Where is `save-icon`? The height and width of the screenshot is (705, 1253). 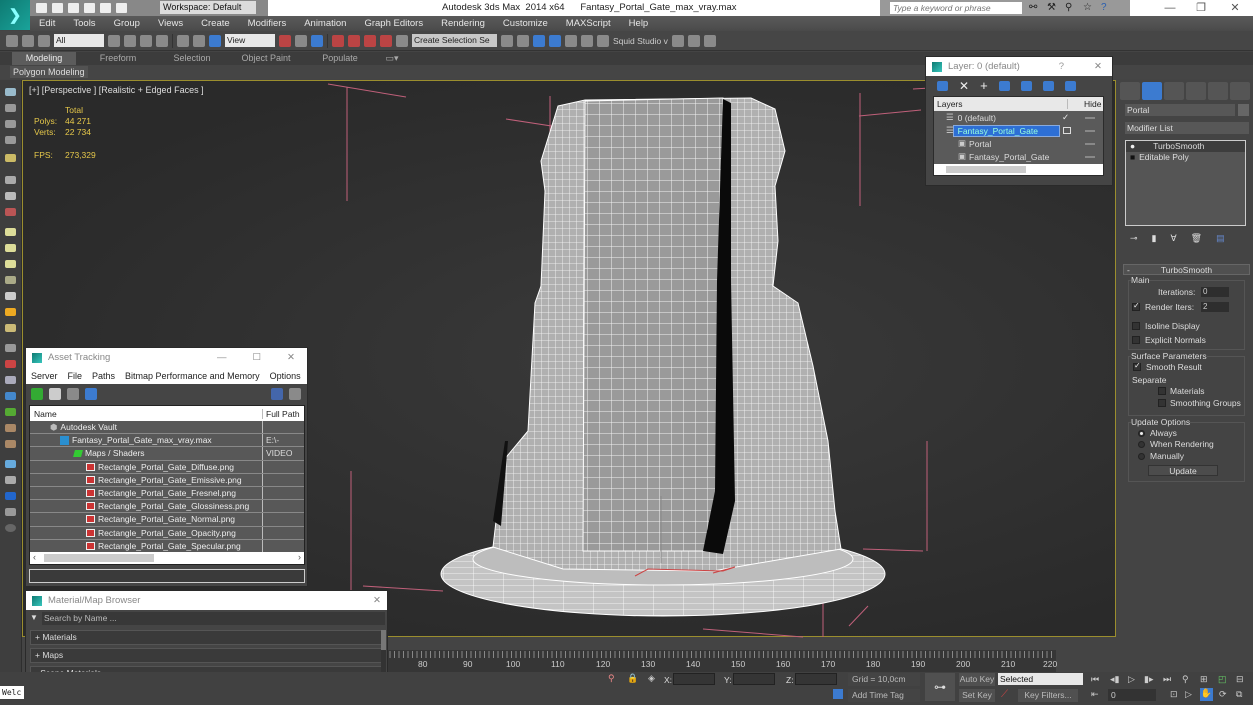 save-icon is located at coordinates (73, 8).